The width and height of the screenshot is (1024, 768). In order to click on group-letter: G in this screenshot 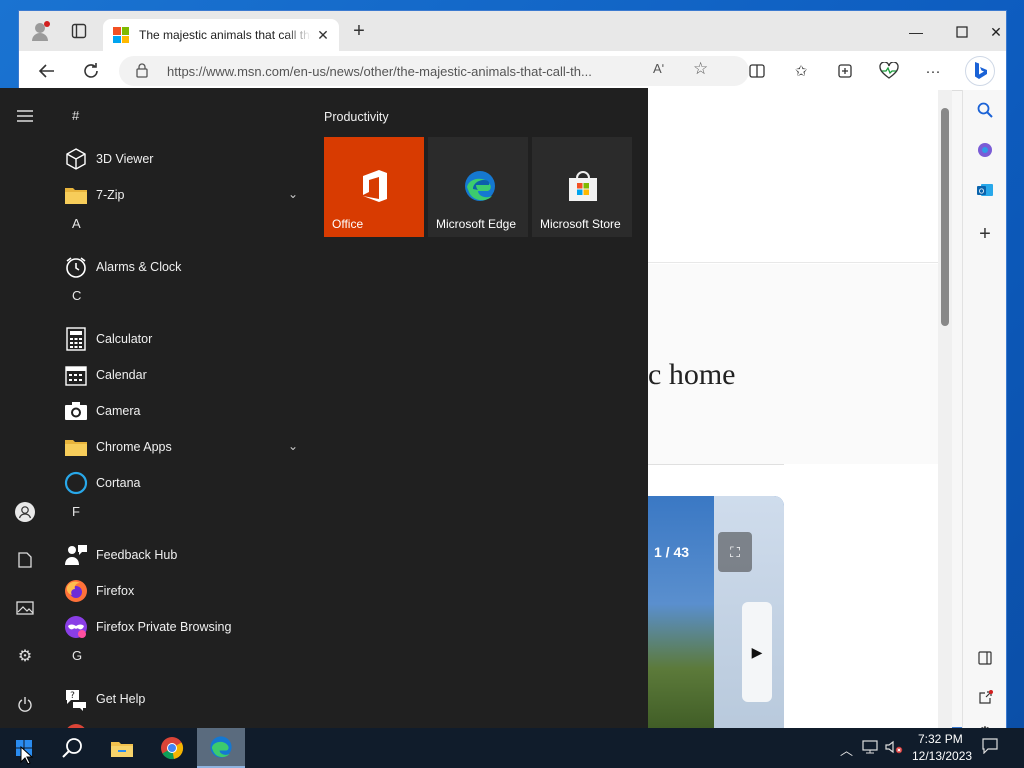, I will do `click(77, 655)`.